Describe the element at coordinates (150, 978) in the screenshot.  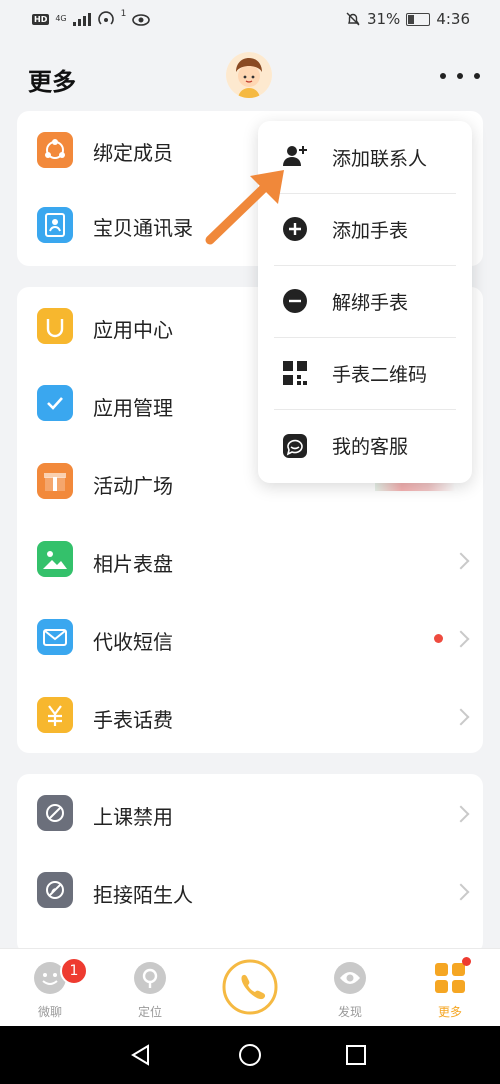
I see `location-icon` at that location.